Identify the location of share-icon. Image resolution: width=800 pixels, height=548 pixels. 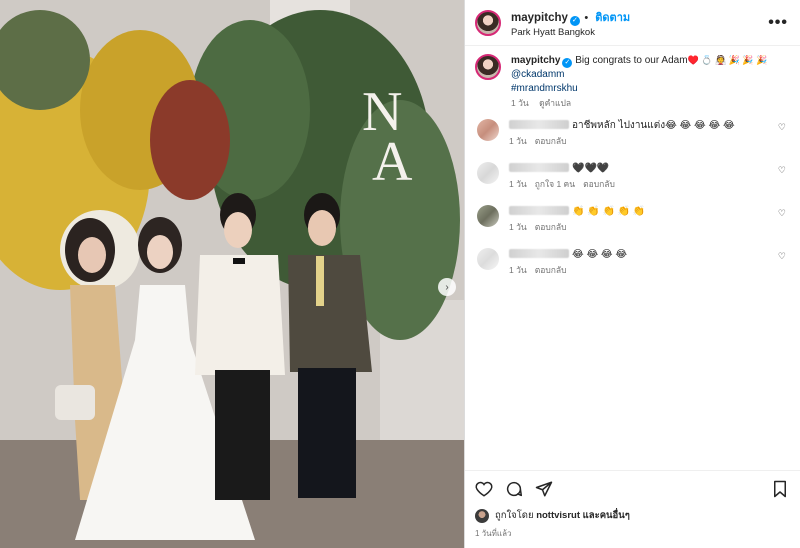
(544, 489).